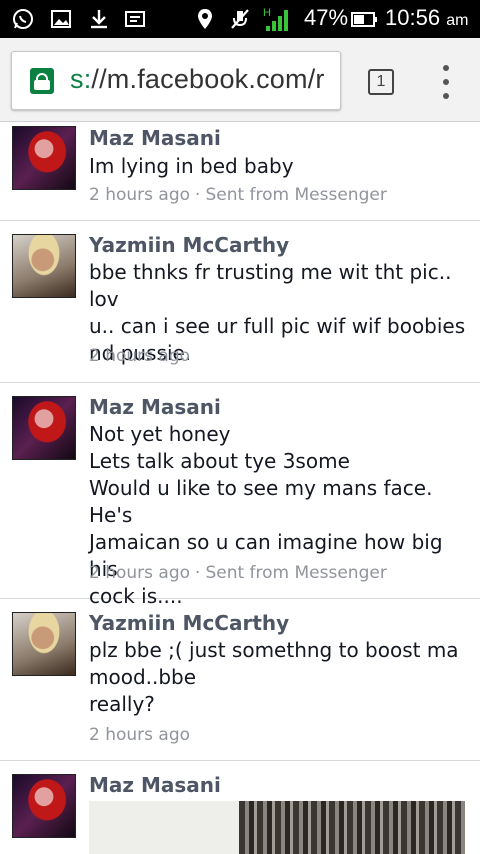 The width and height of the screenshot is (480, 854). Describe the element at coordinates (205, 19) in the screenshot. I see `location-icon` at that location.